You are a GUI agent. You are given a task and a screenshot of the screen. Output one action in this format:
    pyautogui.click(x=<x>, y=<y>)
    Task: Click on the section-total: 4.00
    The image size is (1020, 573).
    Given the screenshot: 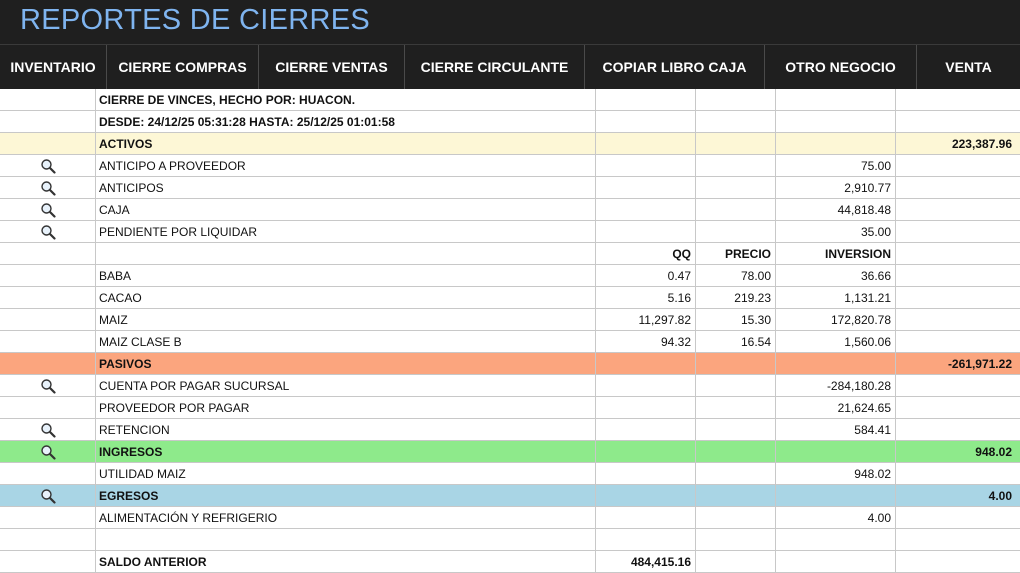 What is the action you would take?
    pyautogui.click(x=1000, y=495)
    